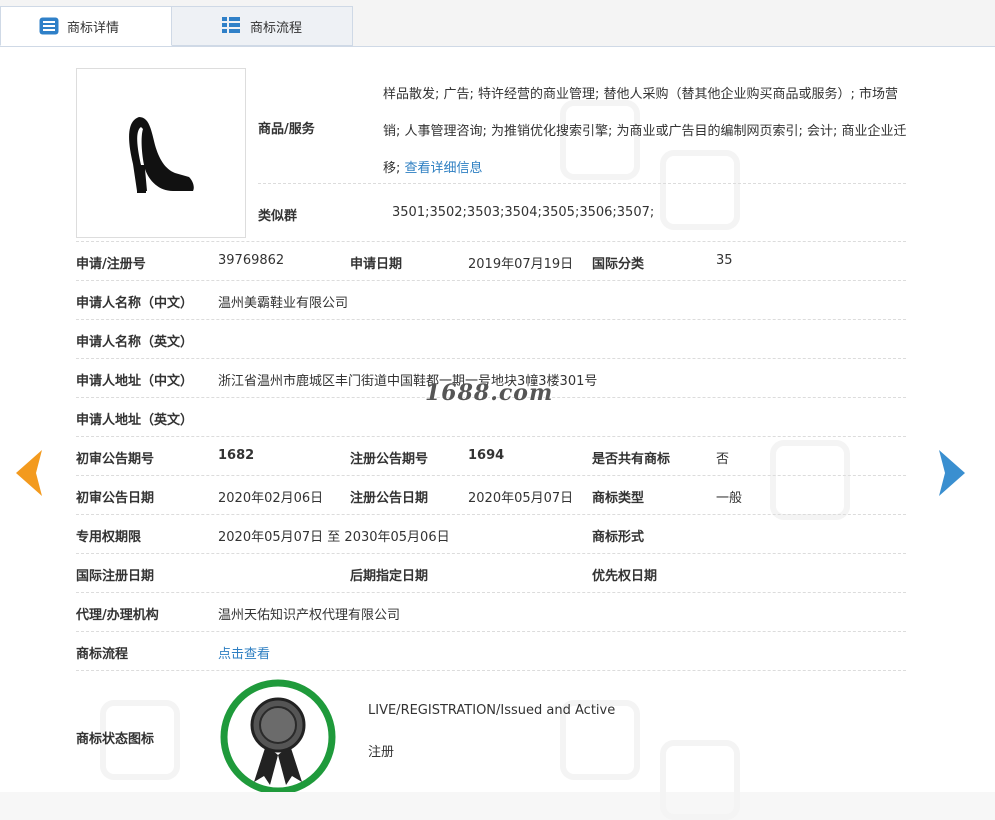 The image size is (995, 820). What do you see at coordinates (724, 260) in the screenshot?
I see `intl-class-value: 35` at bounding box center [724, 260].